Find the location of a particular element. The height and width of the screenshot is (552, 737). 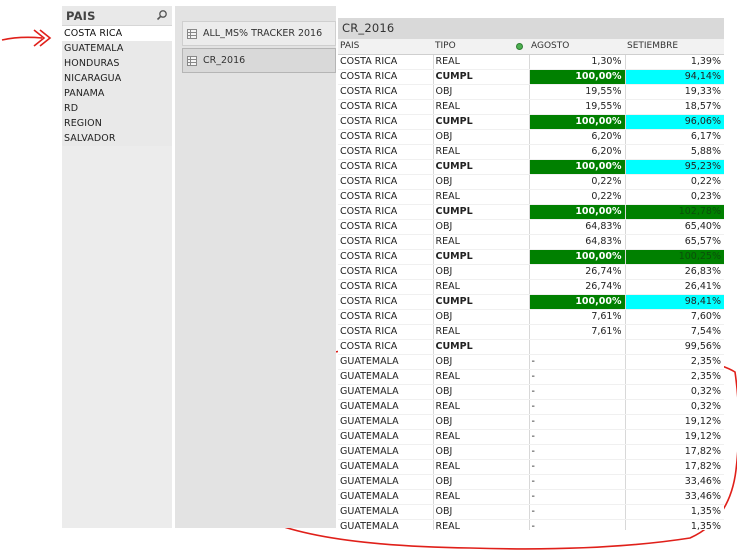

cell-setiembre: 95,23% is located at coordinates (674, 167).